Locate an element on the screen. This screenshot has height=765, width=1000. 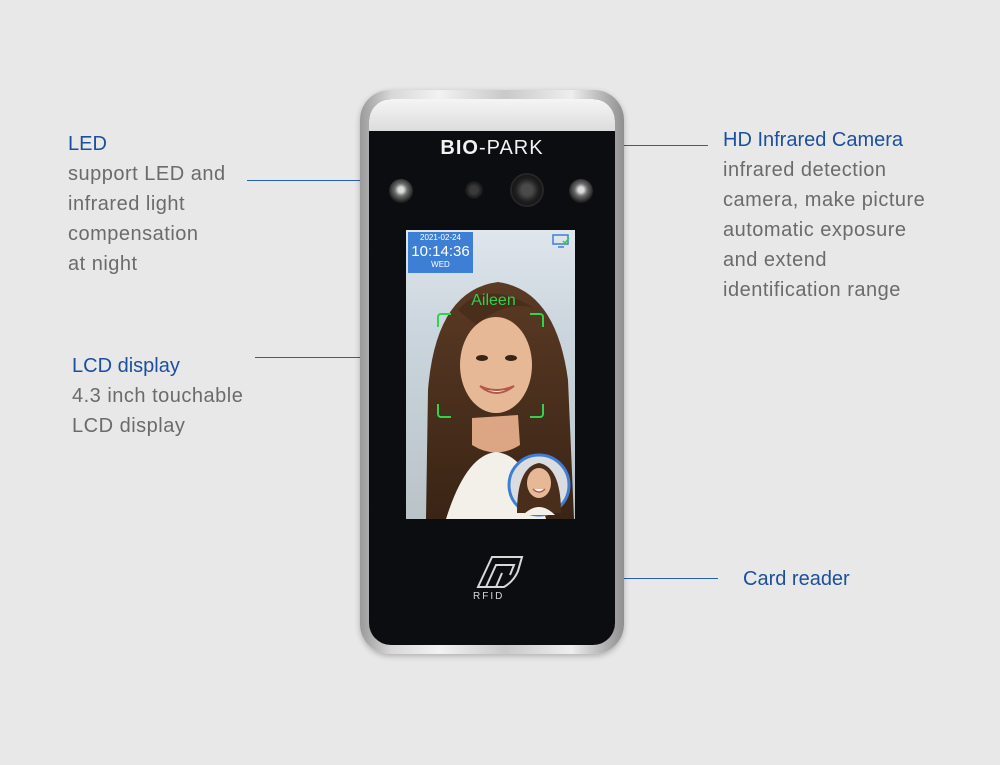
rfid-label: RFID is located at coordinates (489, 596).